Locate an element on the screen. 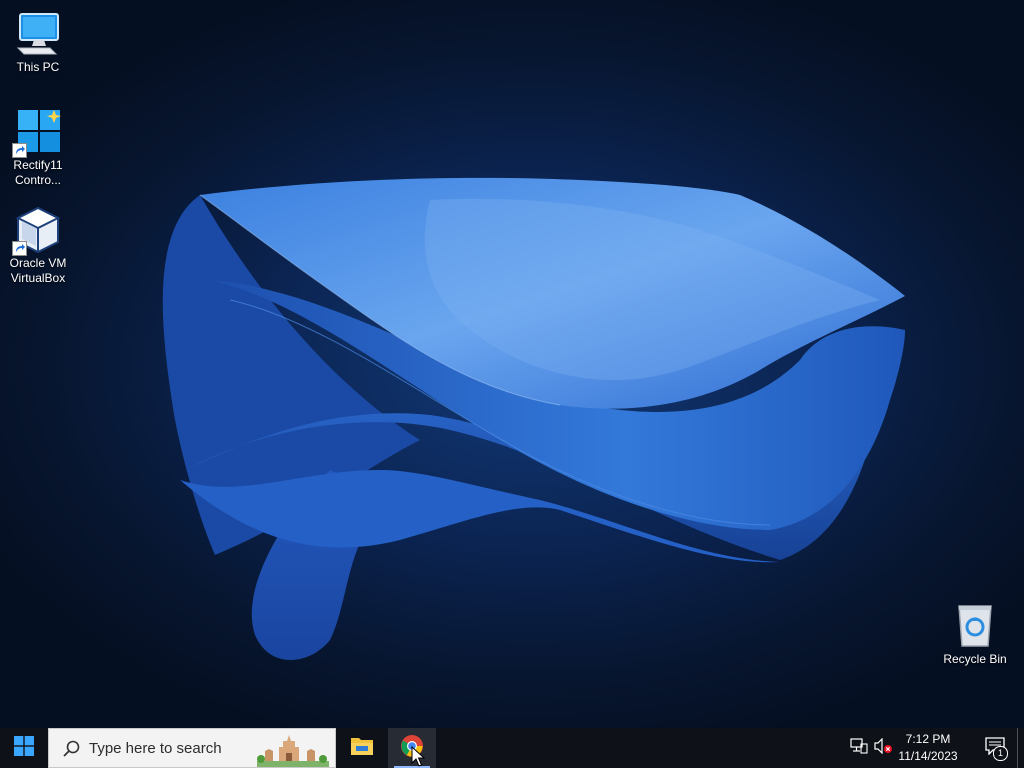 The height and width of the screenshot is (768, 1024). search-icon is located at coordinates (71, 749).